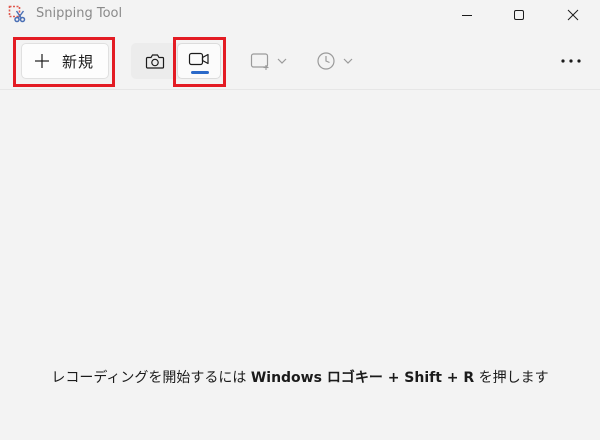  I want to click on maximize-button, so click(519, 15).